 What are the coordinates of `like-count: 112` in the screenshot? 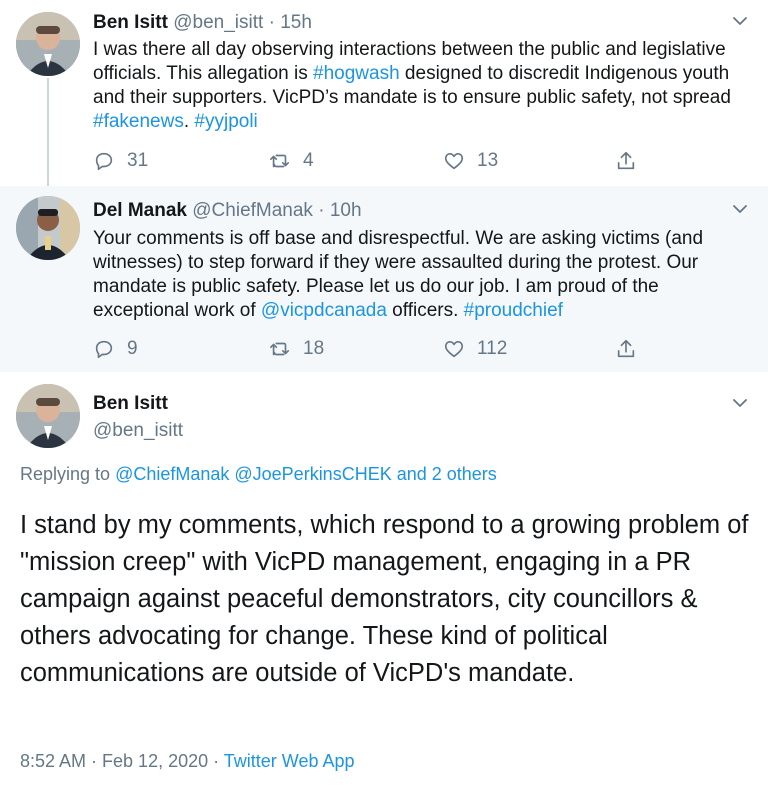 It's located at (492, 348).